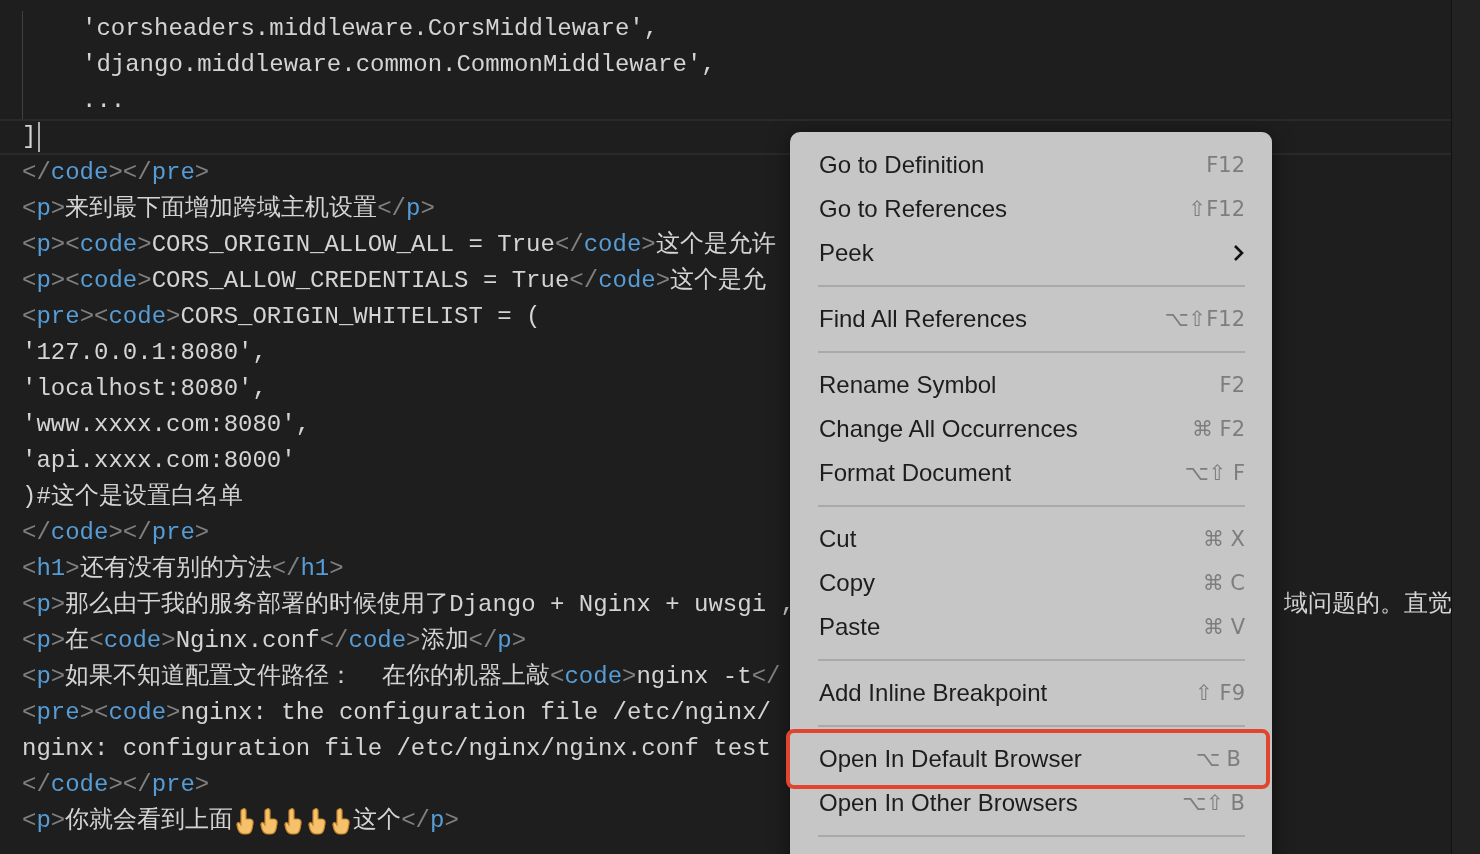 Image resolution: width=1480 pixels, height=854 pixels. What do you see at coordinates (1031, 165) in the screenshot?
I see `menu-item: Go to Definition F12` at bounding box center [1031, 165].